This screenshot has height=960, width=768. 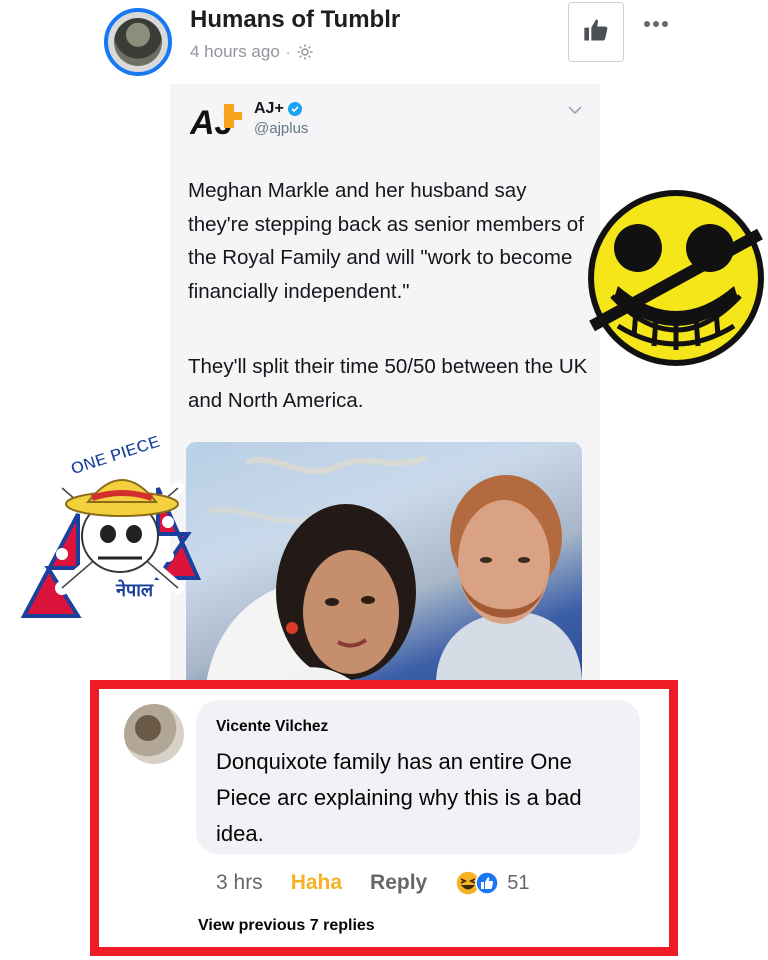 I want to click on page-avatar, so click(x=138, y=42).